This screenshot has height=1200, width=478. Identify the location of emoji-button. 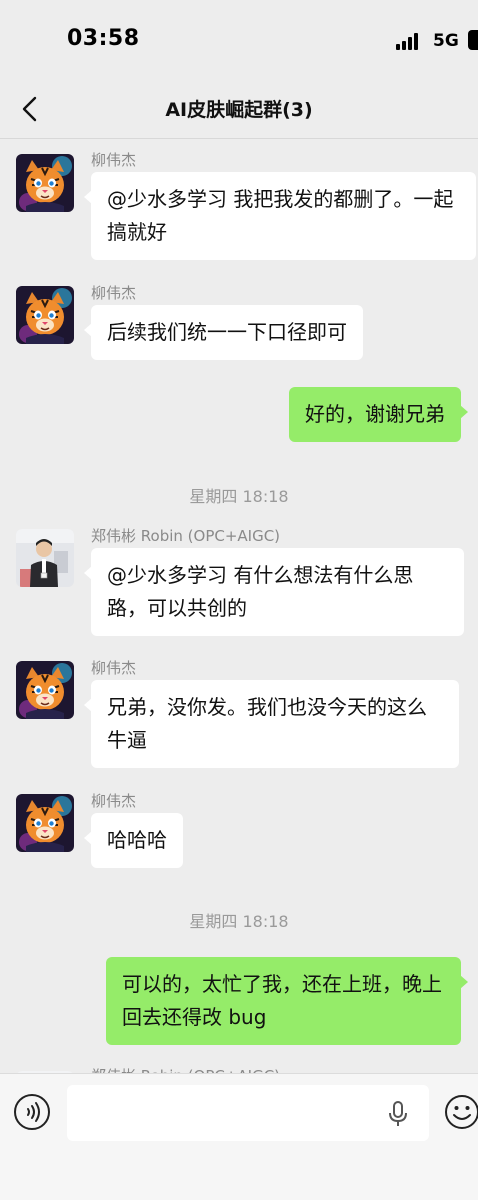
(461, 1112).